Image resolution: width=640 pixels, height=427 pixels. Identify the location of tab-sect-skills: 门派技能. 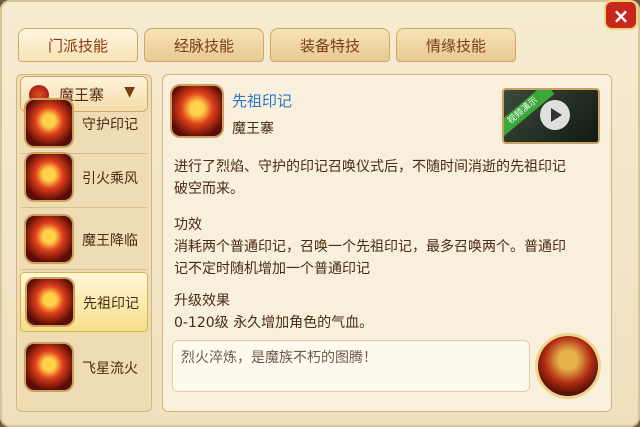
(78, 45).